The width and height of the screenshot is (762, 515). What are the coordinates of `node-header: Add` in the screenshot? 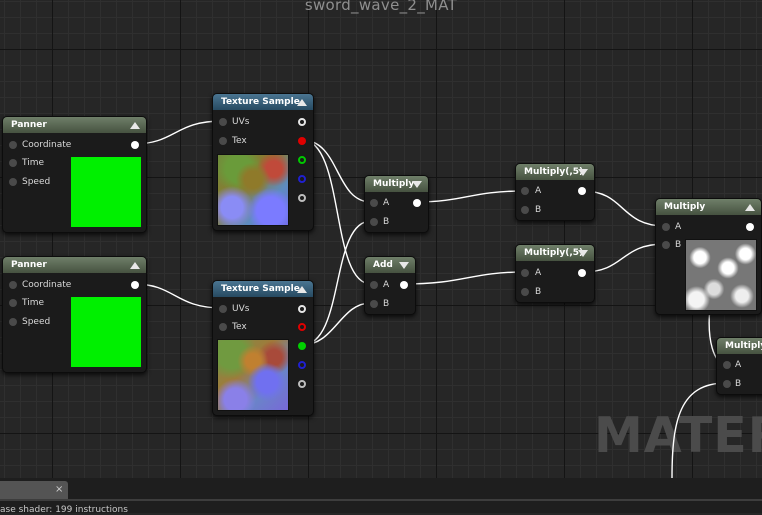 It's located at (390, 265).